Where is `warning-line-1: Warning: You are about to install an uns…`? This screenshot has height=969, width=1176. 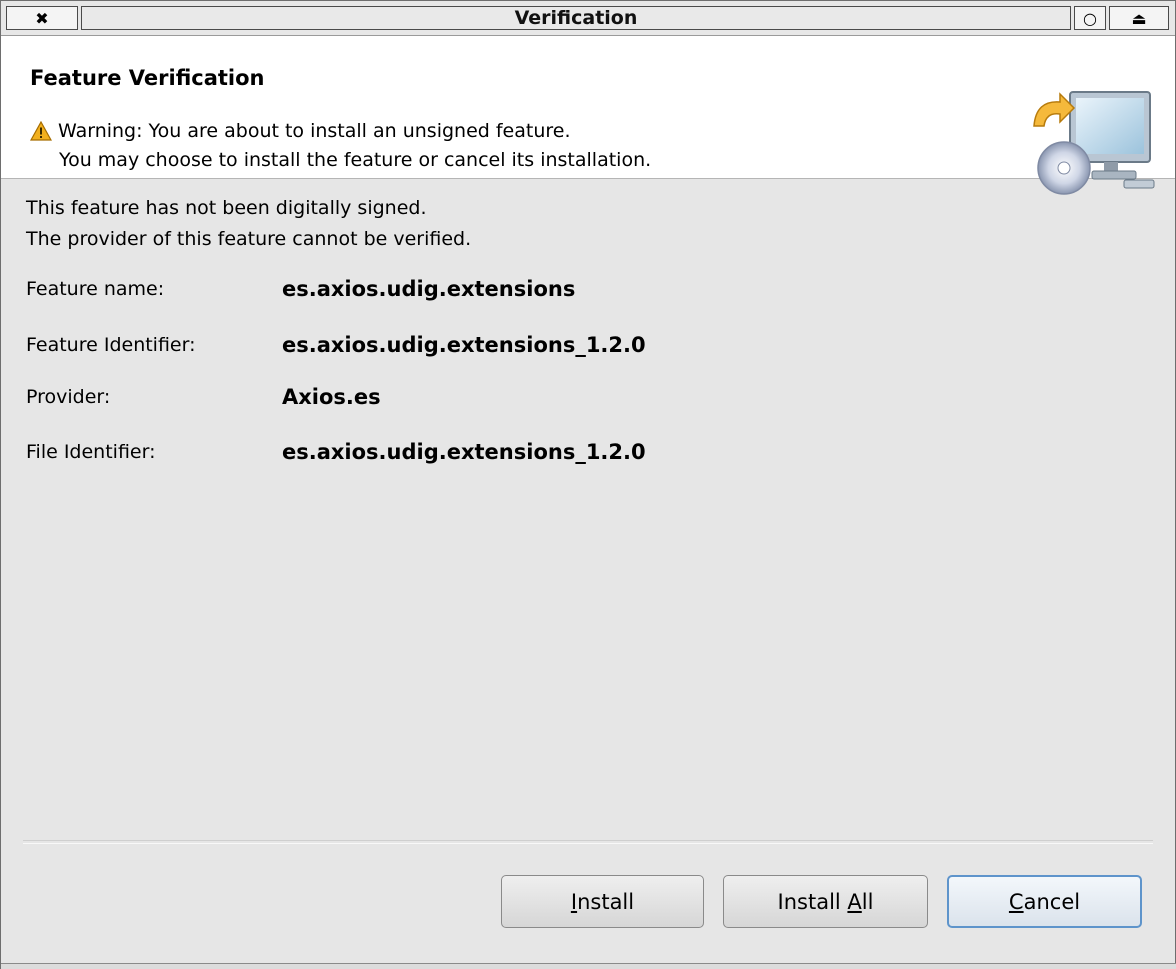 warning-line-1: Warning: You are about to install an uns… is located at coordinates (314, 131).